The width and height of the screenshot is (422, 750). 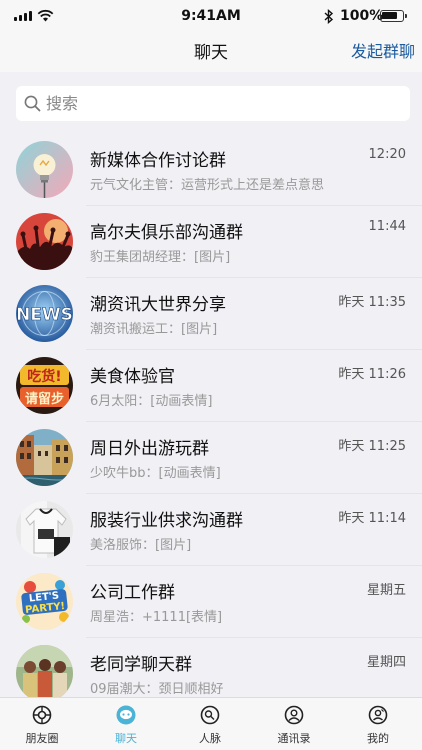 I want to click on chat-bubble-icon, so click(x=126, y=715).